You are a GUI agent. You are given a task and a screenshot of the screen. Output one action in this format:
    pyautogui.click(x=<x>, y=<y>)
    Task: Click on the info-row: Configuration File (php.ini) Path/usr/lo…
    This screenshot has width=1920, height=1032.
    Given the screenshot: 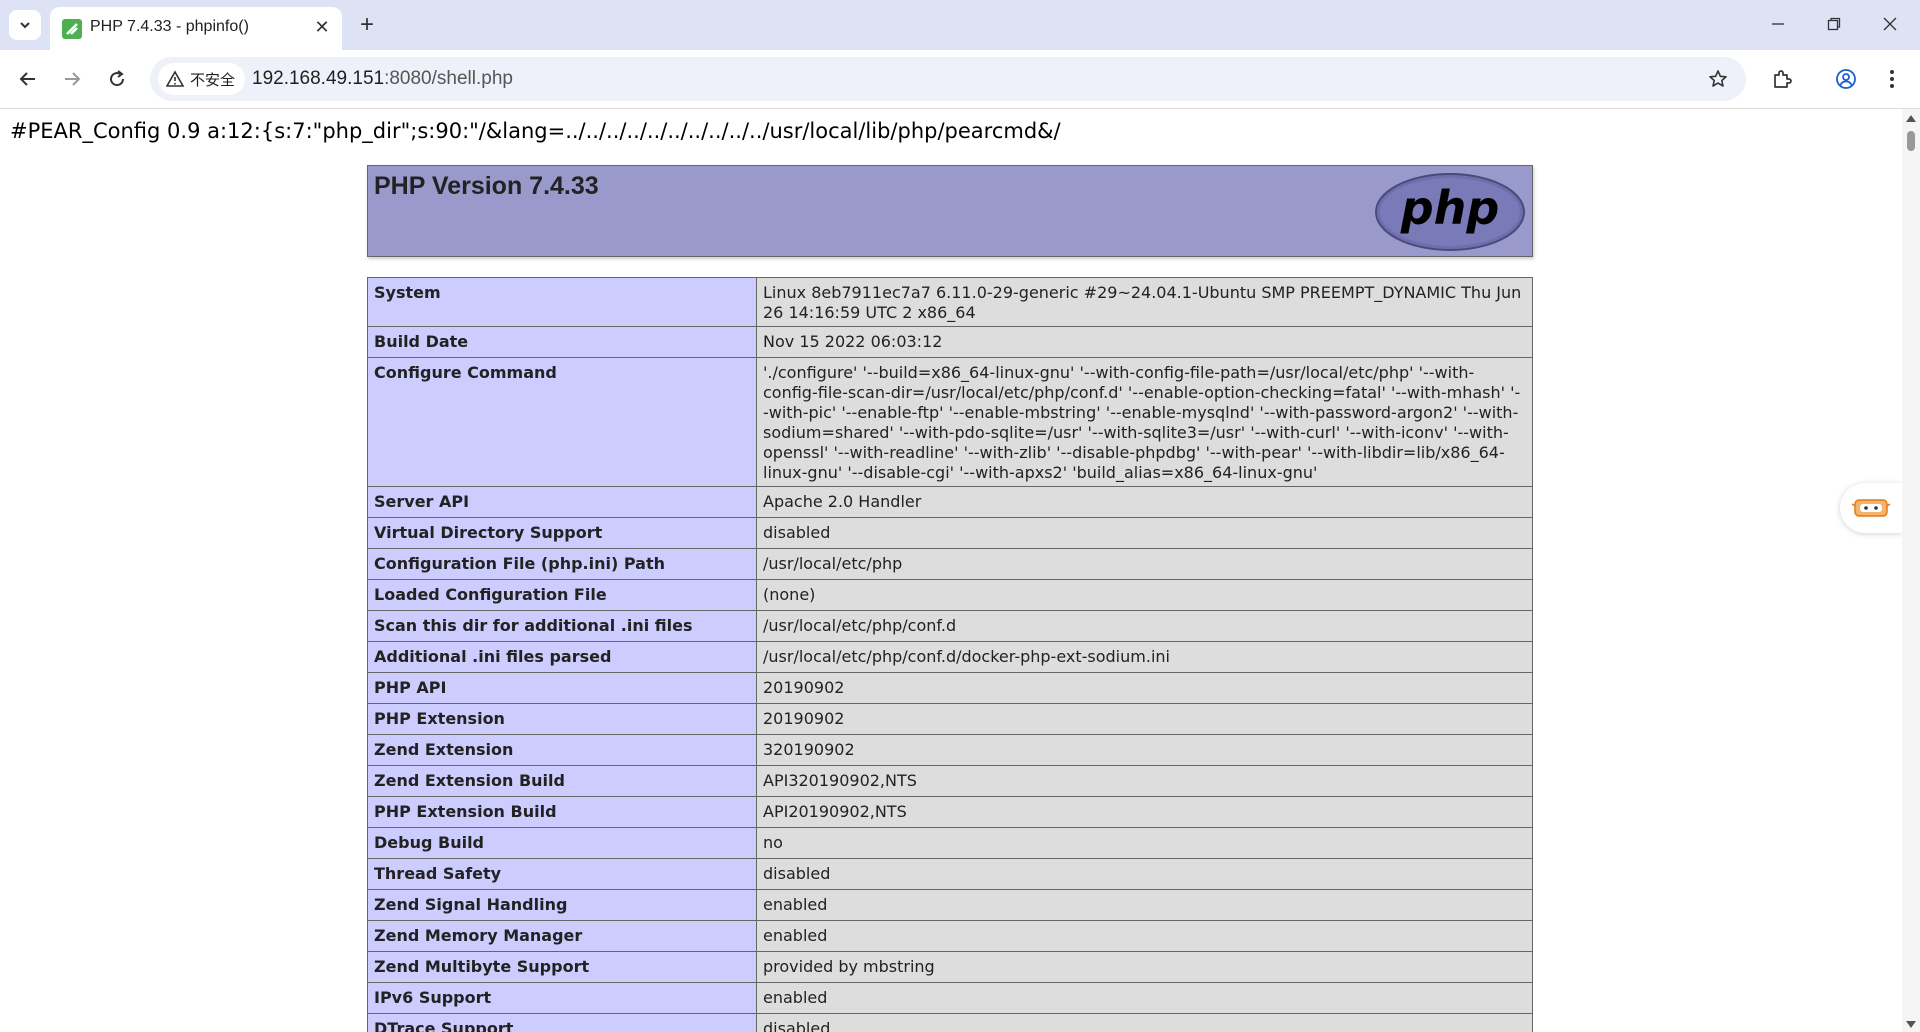 What is the action you would take?
    pyautogui.click(x=950, y=564)
    